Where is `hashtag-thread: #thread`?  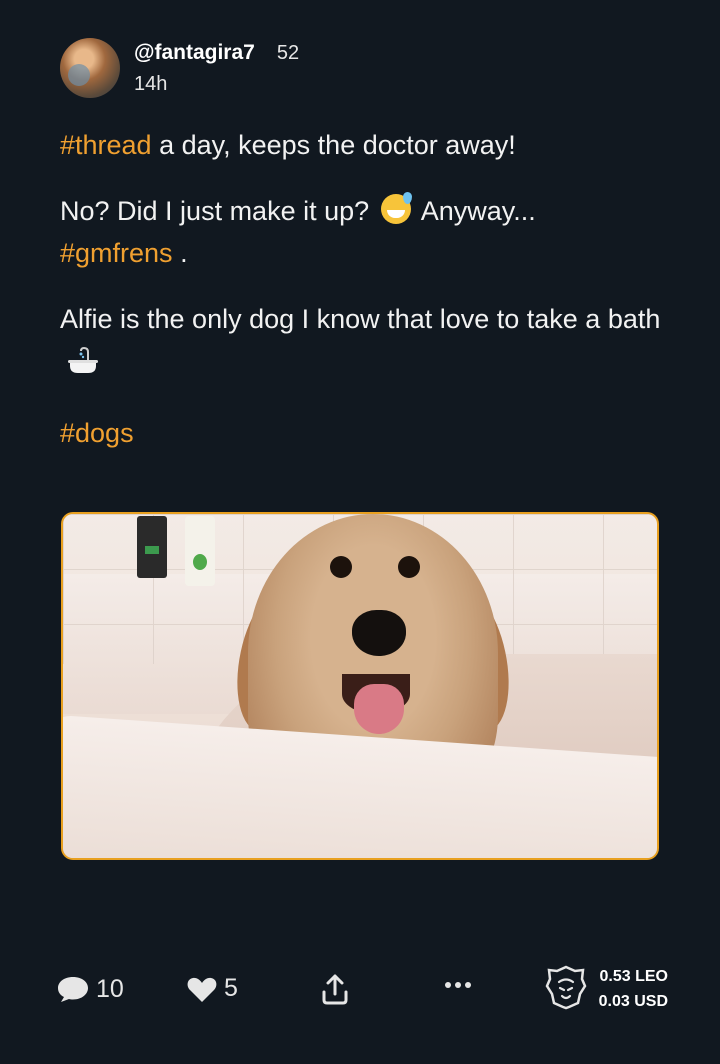 hashtag-thread: #thread is located at coordinates (106, 145).